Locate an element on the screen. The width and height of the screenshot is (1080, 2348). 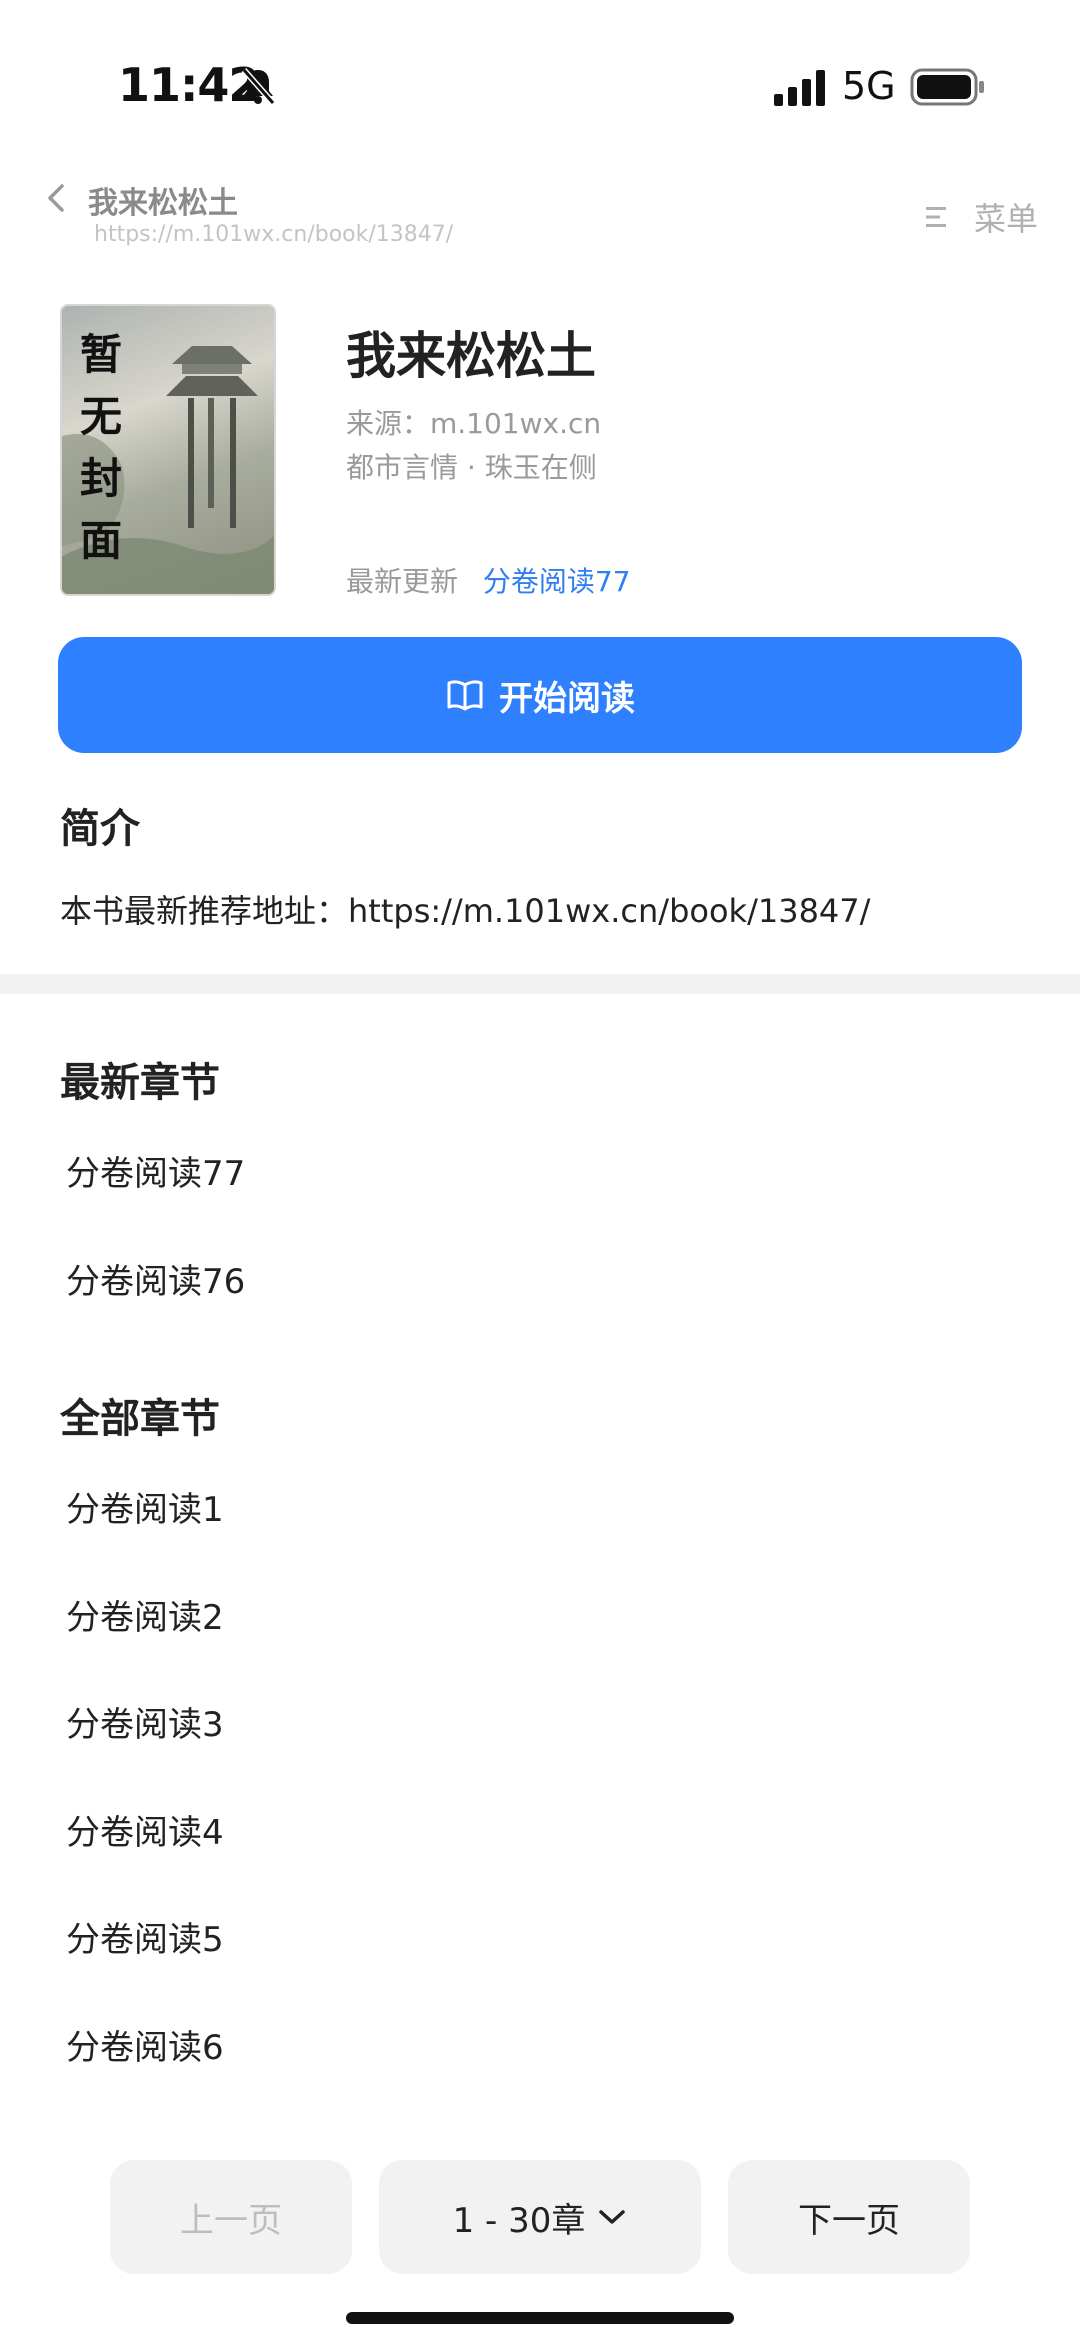
book-cover: 暂无封面 is located at coordinates (168, 450).